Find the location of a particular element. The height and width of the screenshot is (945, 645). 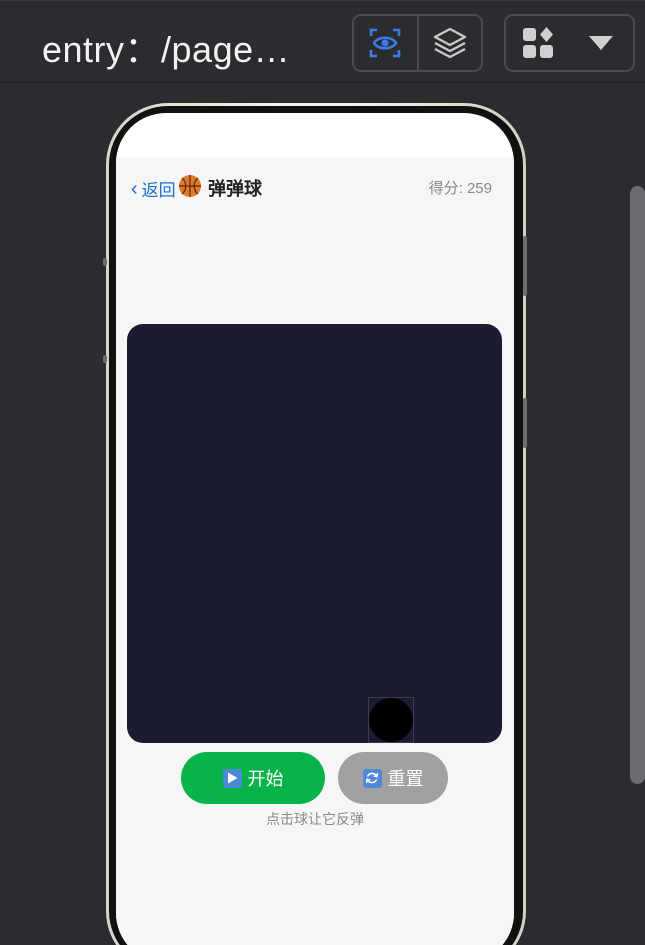

components-button is located at coordinates (538, 43).